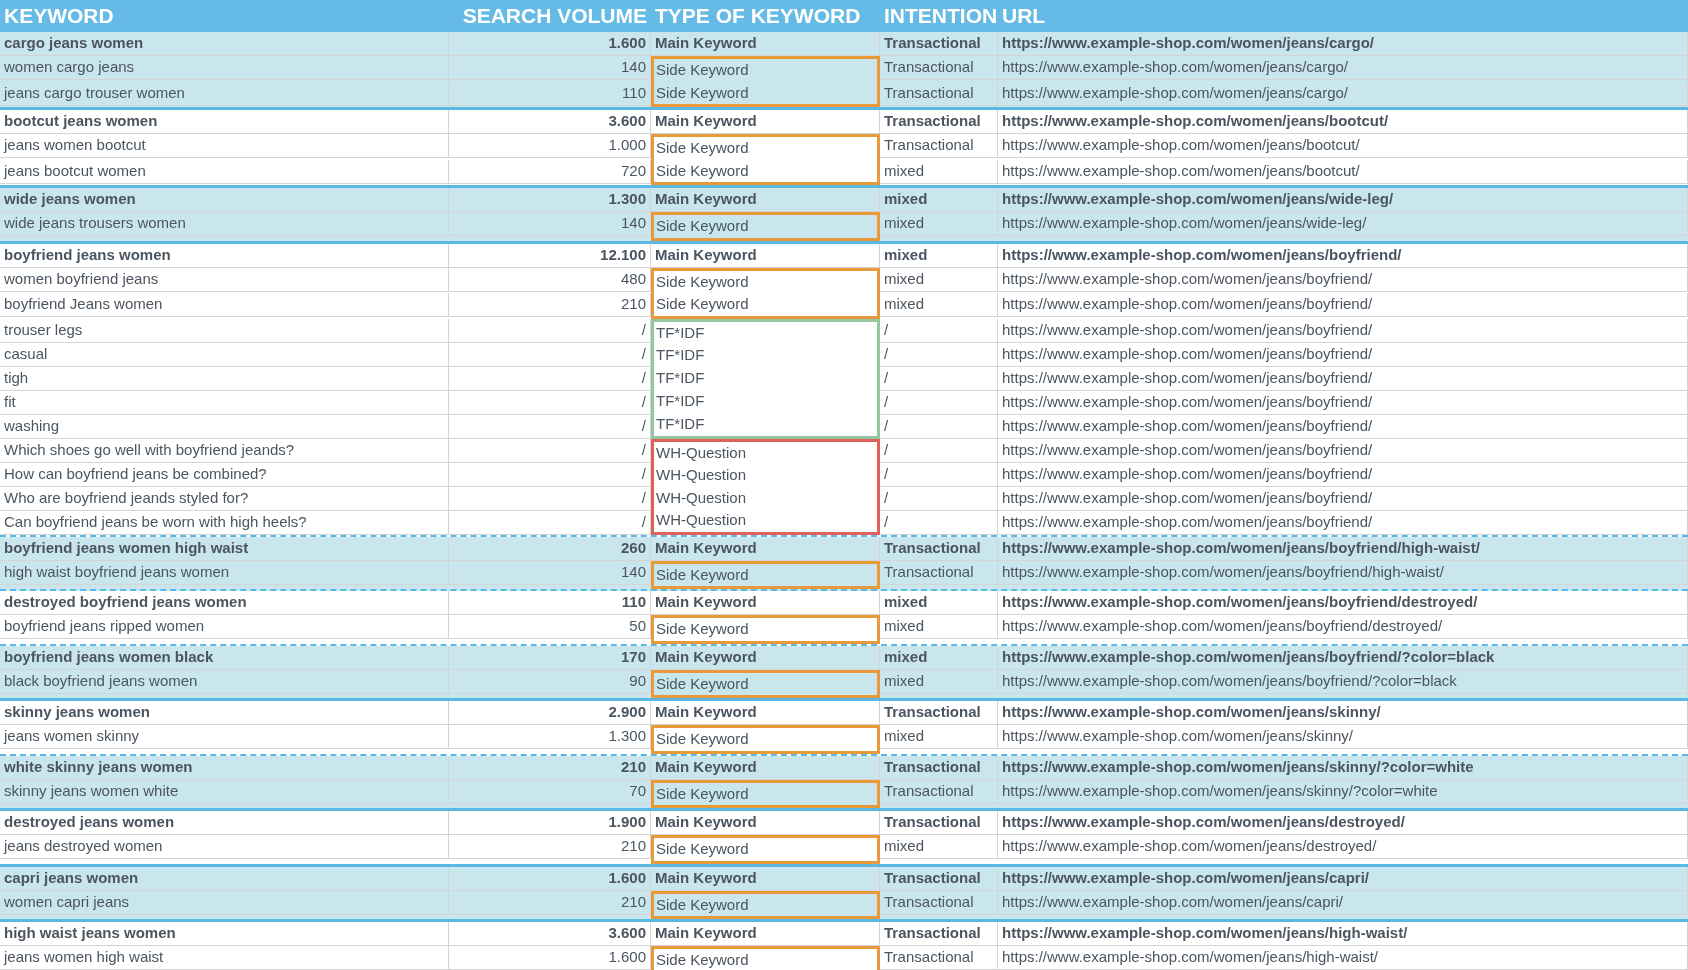 This screenshot has height=970, width=1688. I want to click on volume-cell: 110, so click(550, 93).